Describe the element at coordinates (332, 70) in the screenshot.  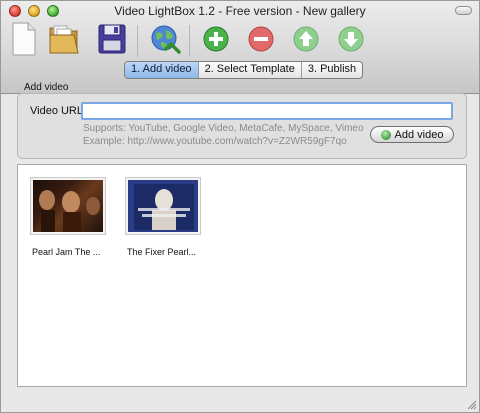
I see `tab-publish: 3. Publish` at that location.